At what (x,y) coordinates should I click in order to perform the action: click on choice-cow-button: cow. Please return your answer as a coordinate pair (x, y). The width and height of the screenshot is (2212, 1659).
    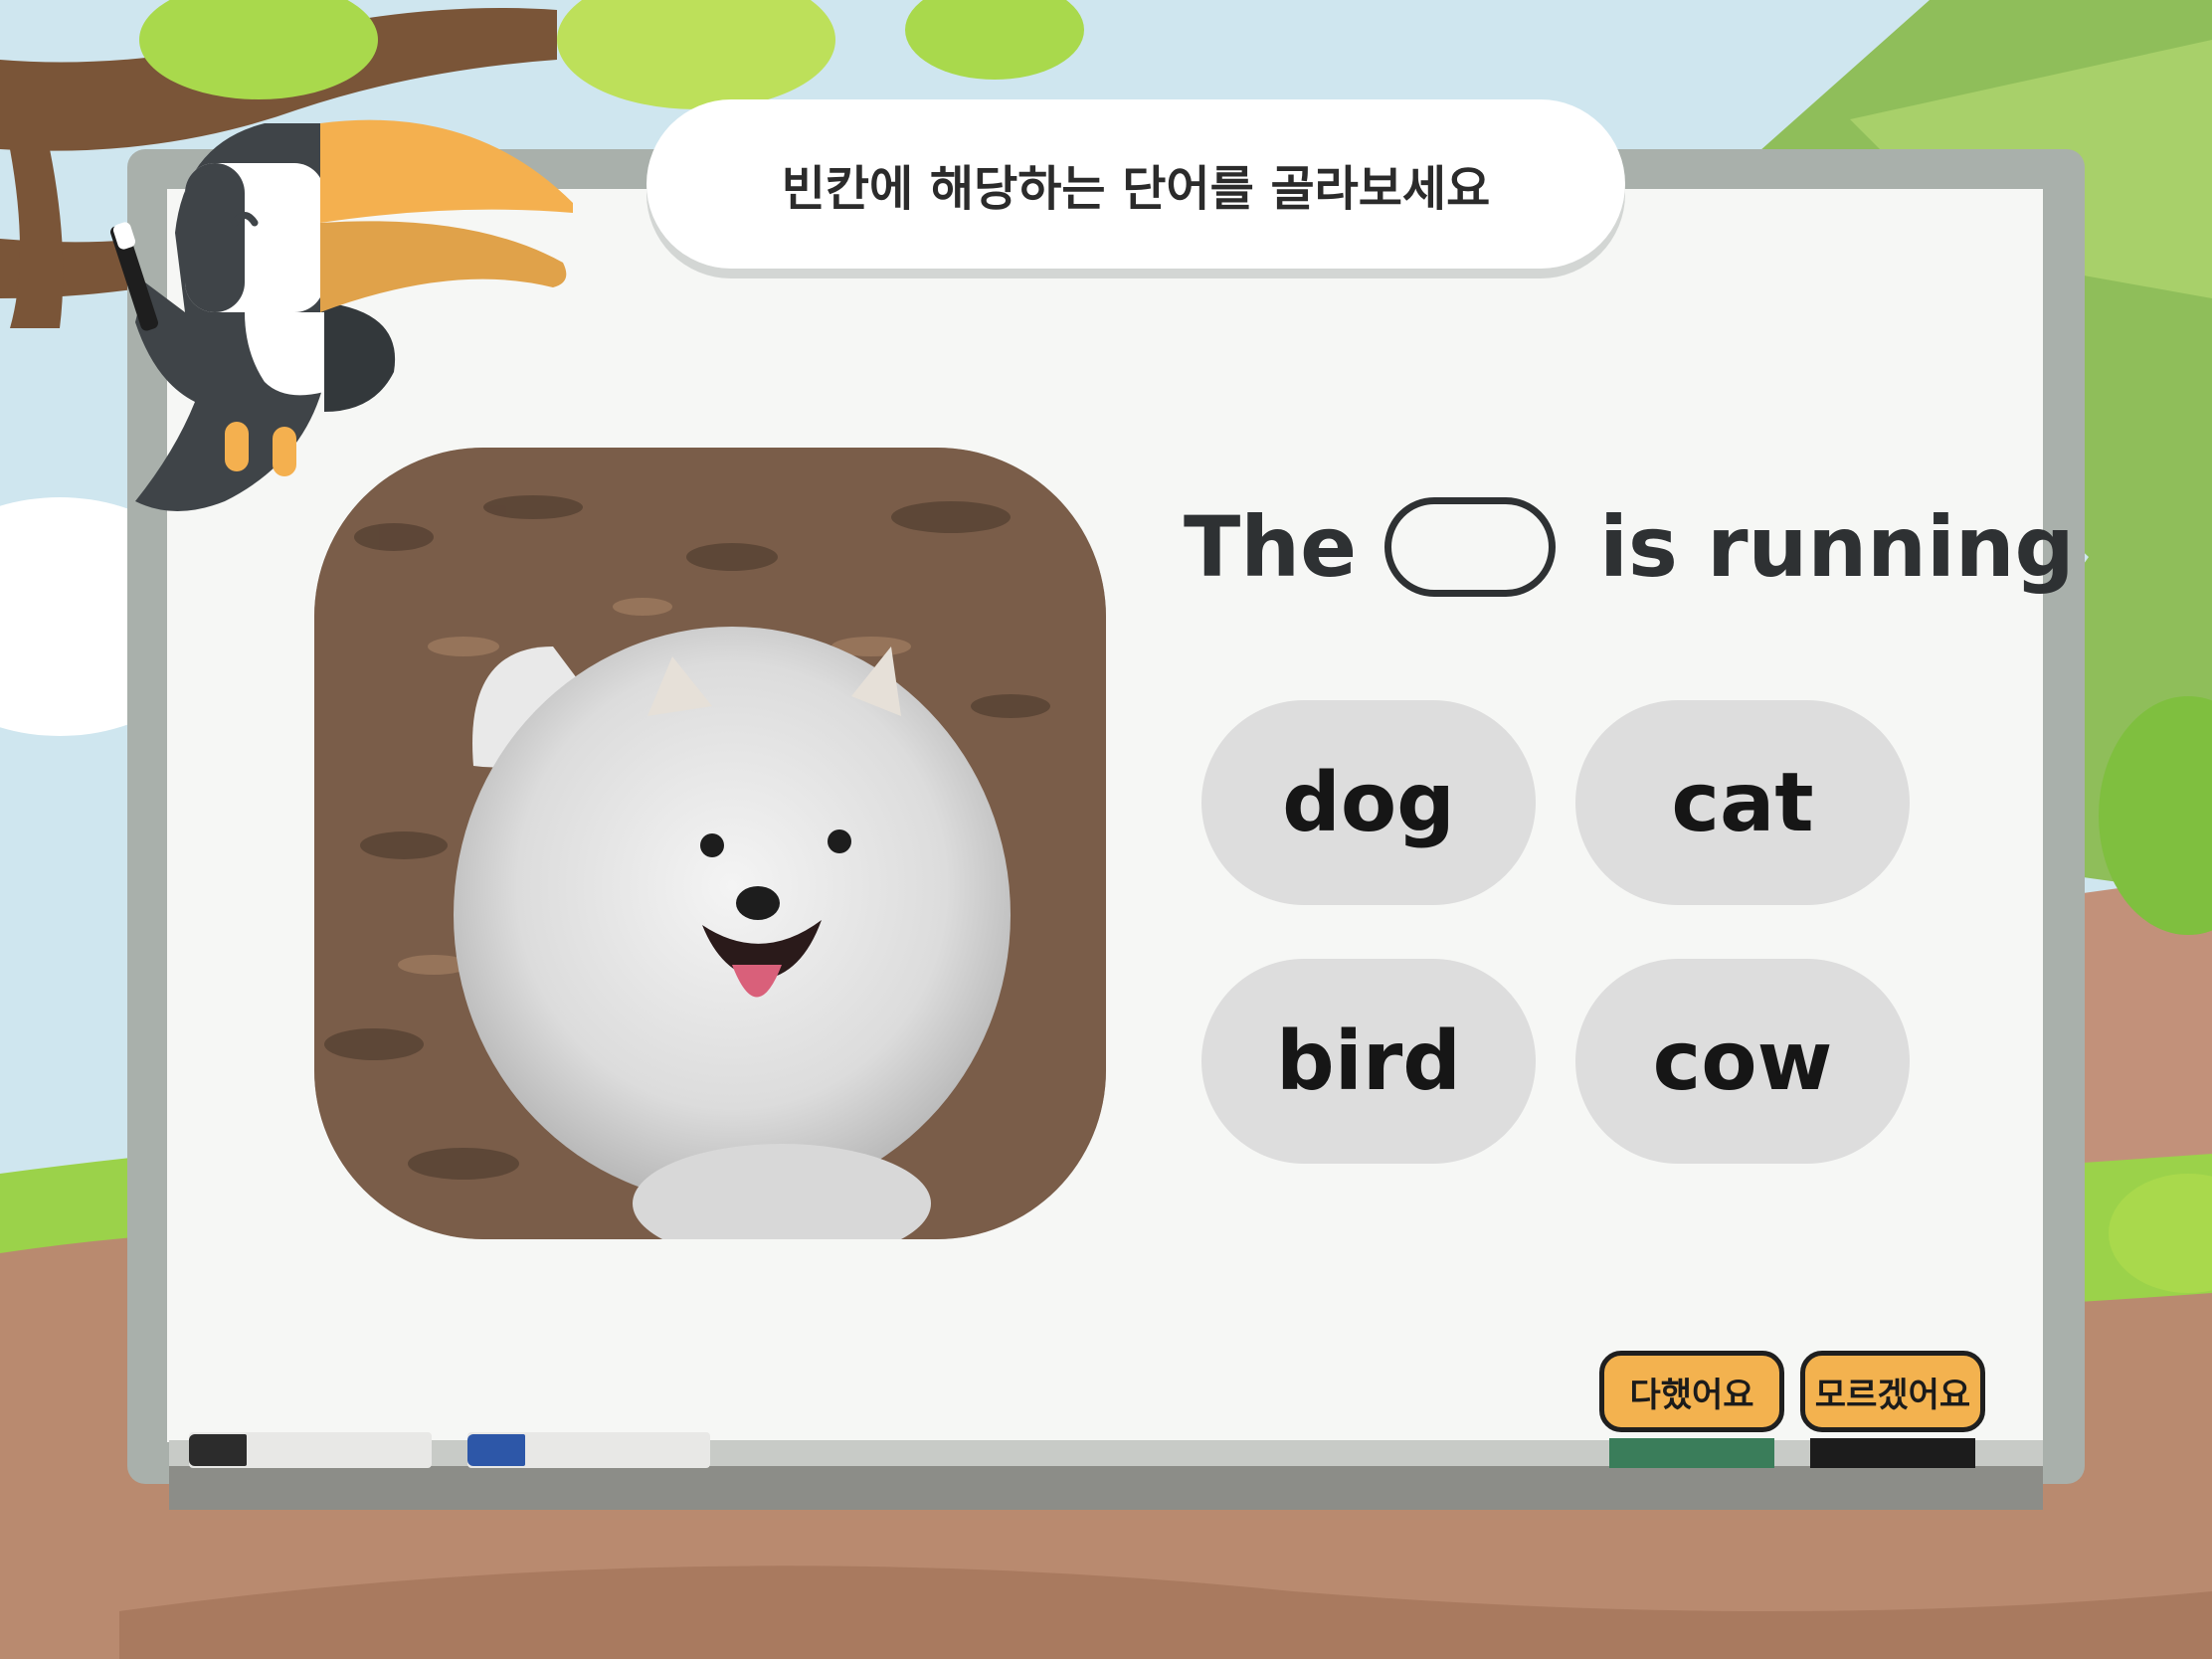
    Looking at the image, I should click on (1742, 1061).